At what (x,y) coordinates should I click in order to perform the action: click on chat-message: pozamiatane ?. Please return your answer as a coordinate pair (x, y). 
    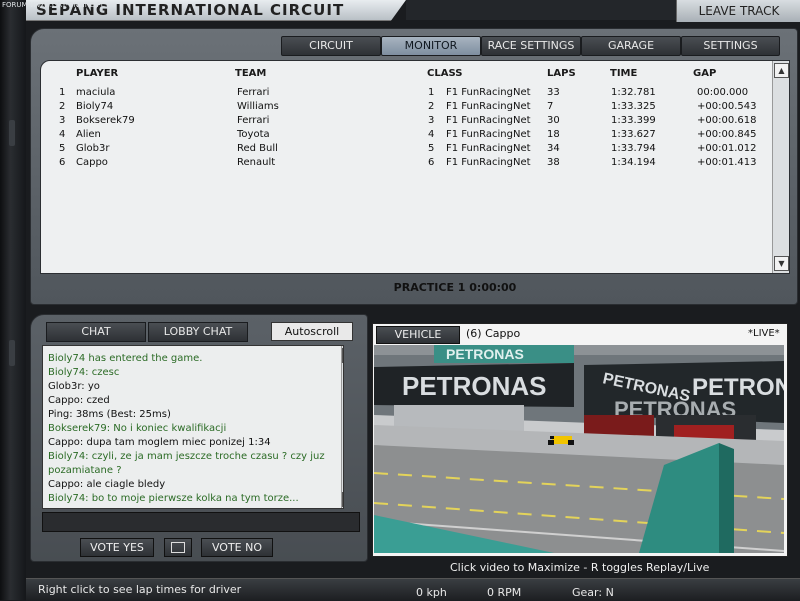
    Looking at the image, I should click on (85, 470).